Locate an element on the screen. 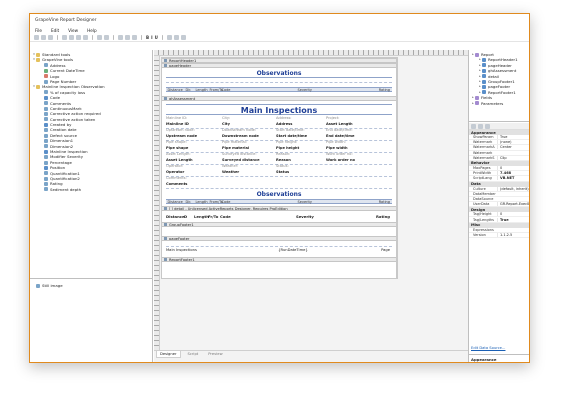  detail-rating: Rating is located at coordinates (384, 216).